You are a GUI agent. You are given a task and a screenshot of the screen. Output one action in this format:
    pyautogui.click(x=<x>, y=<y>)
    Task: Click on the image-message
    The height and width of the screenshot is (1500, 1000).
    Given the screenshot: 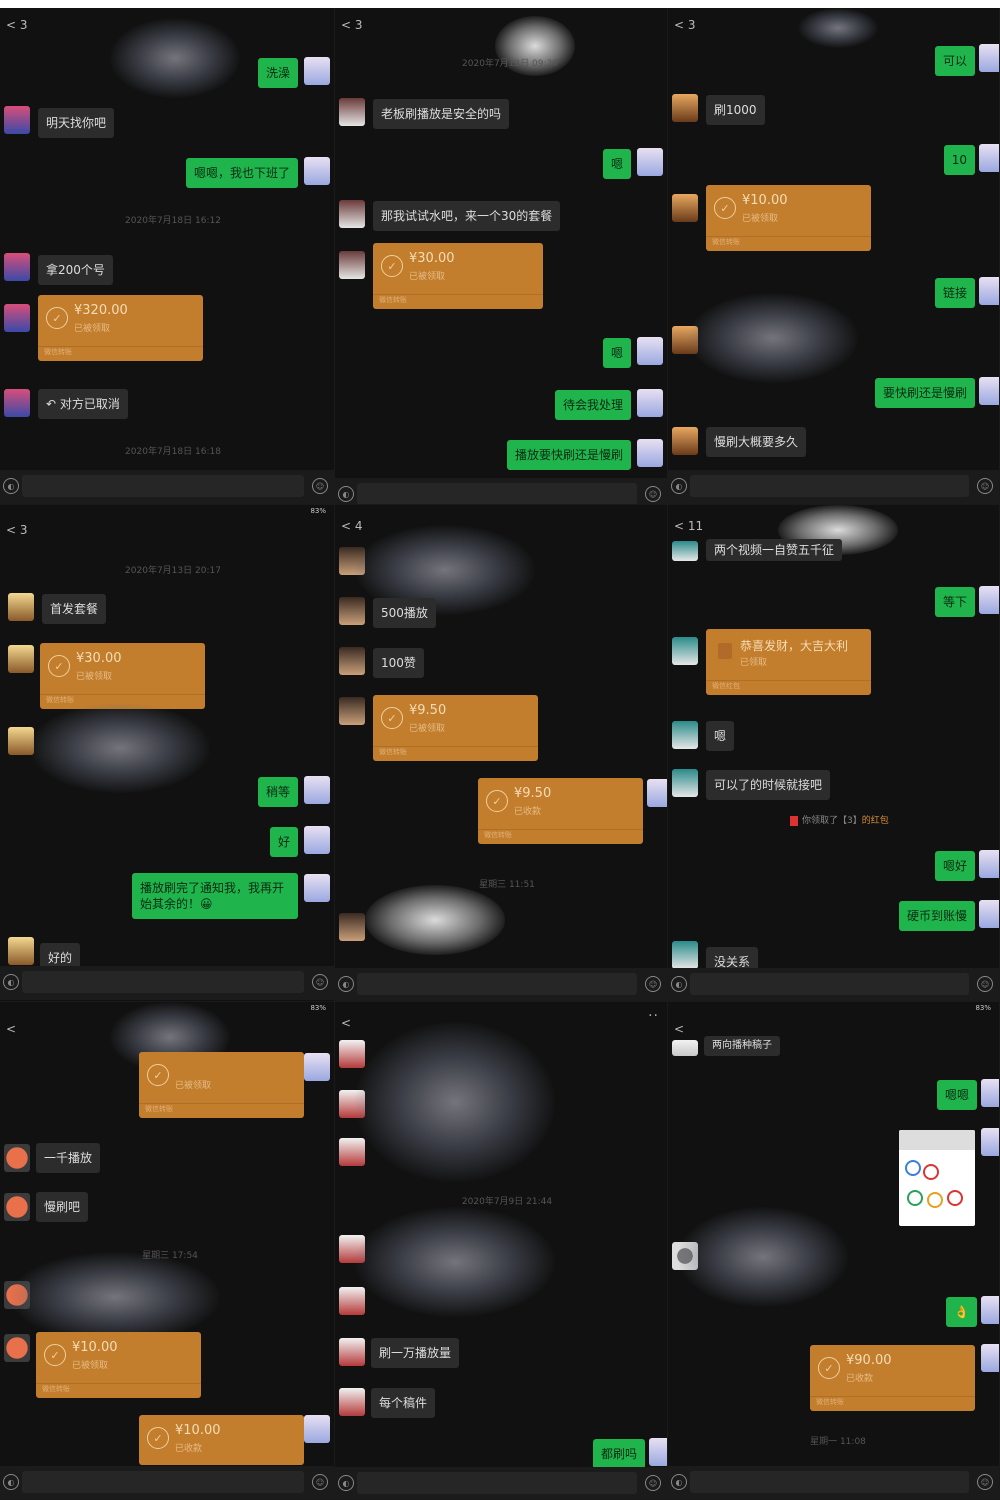 What is the action you would take?
    pyautogui.click(x=937, y=1178)
    